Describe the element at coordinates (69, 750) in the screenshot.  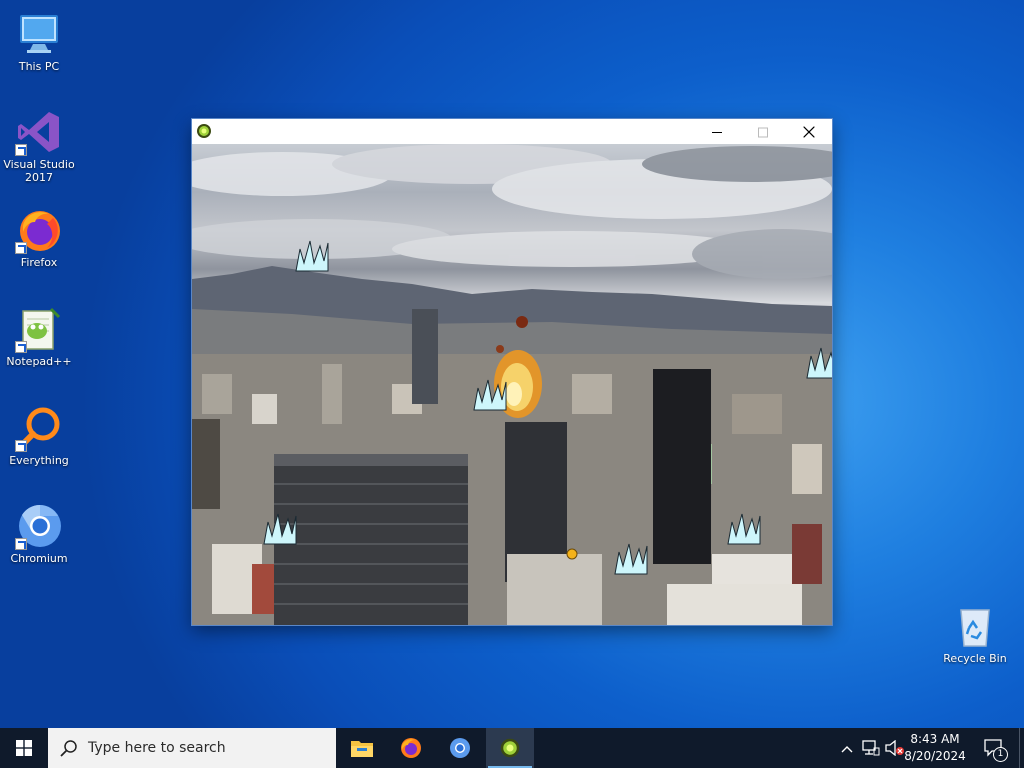
I see `search-icon` at that location.